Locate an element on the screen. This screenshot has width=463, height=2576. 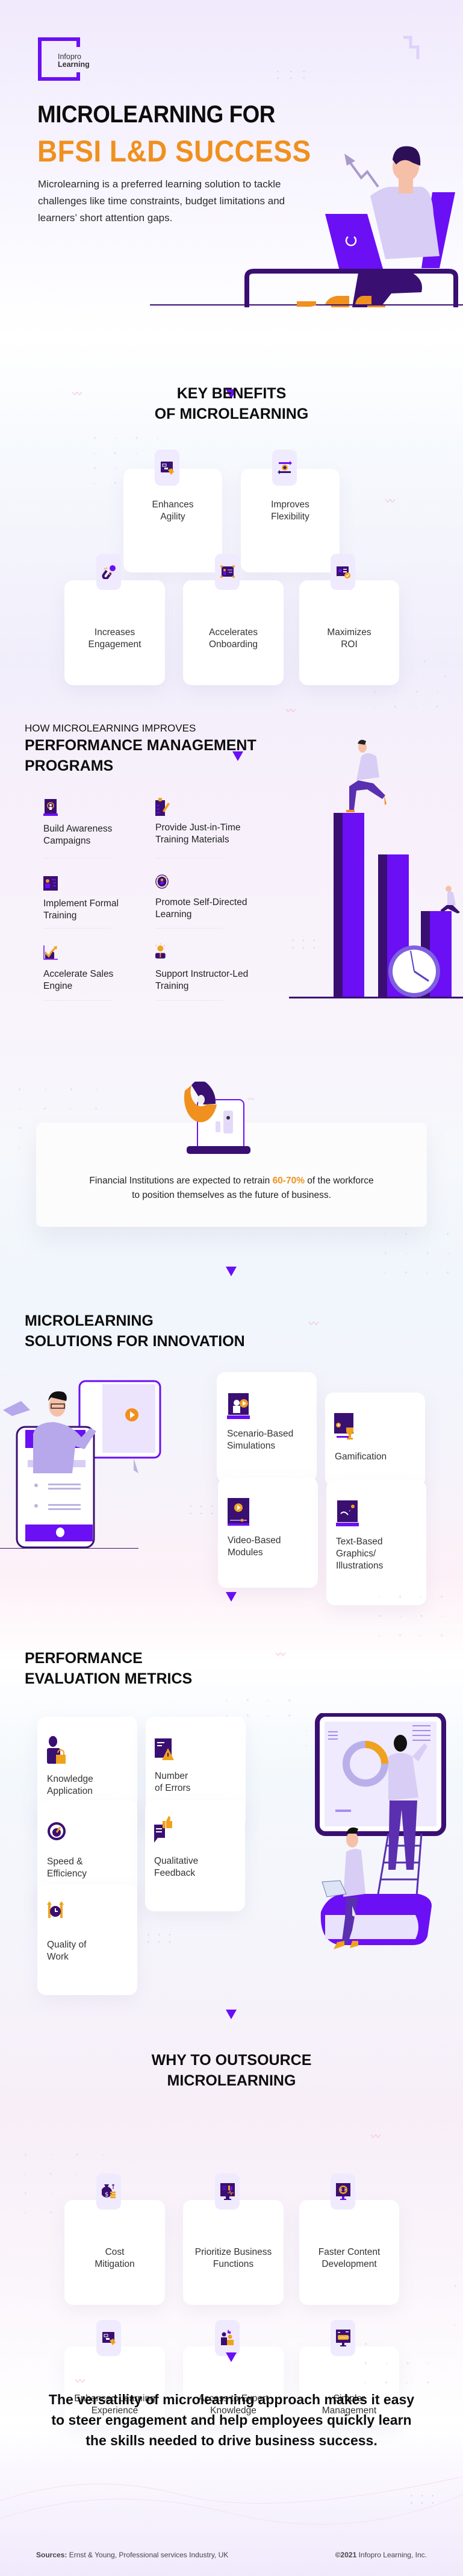
benefit-label-line1: Accelerates is located at coordinates (233, 632).